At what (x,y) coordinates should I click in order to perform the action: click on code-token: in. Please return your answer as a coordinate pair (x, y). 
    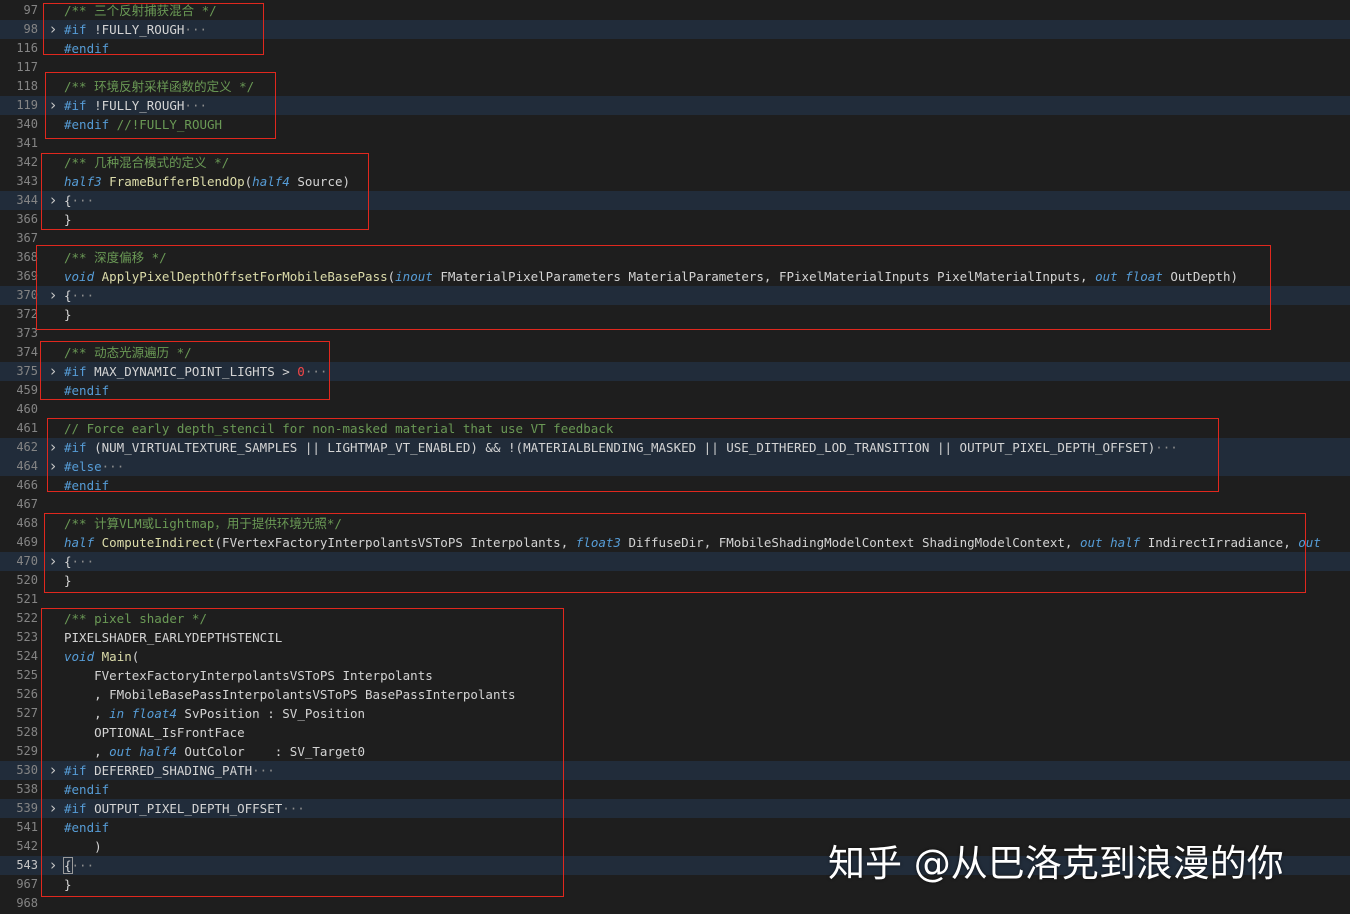
    Looking at the image, I should click on (117, 713).